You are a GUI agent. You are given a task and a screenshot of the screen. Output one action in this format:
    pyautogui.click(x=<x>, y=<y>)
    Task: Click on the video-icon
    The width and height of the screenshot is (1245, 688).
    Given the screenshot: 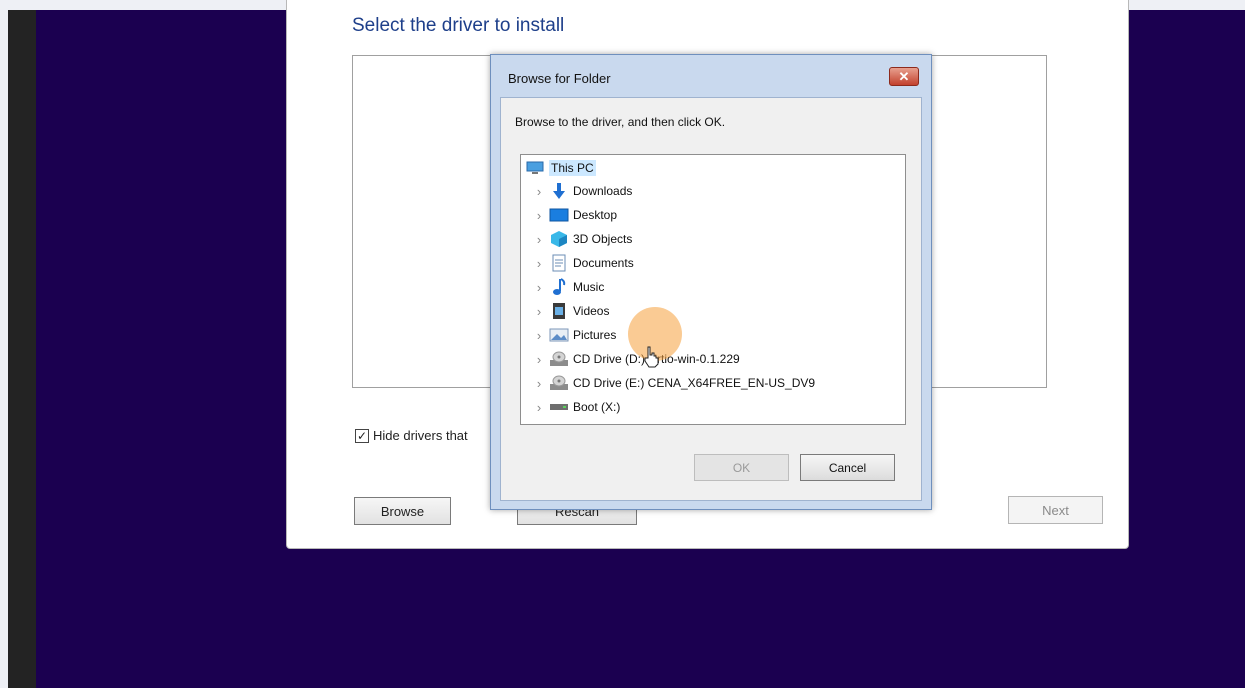 What is the action you would take?
    pyautogui.click(x=559, y=311)
    